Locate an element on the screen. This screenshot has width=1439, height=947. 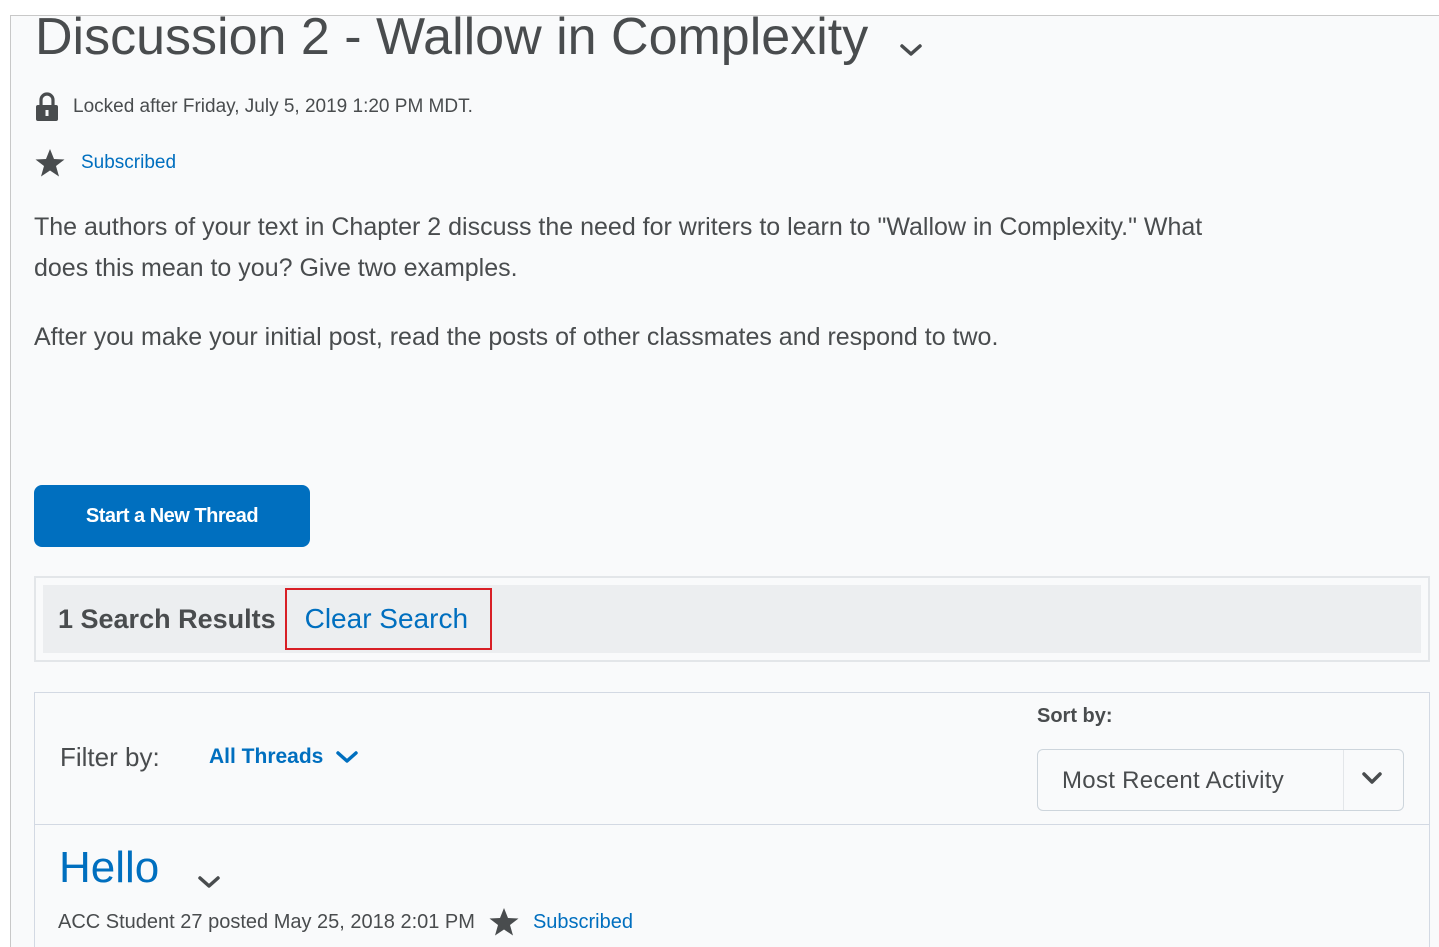
sort-select: Most Recent Activity is located at coordinates (1220, 780).